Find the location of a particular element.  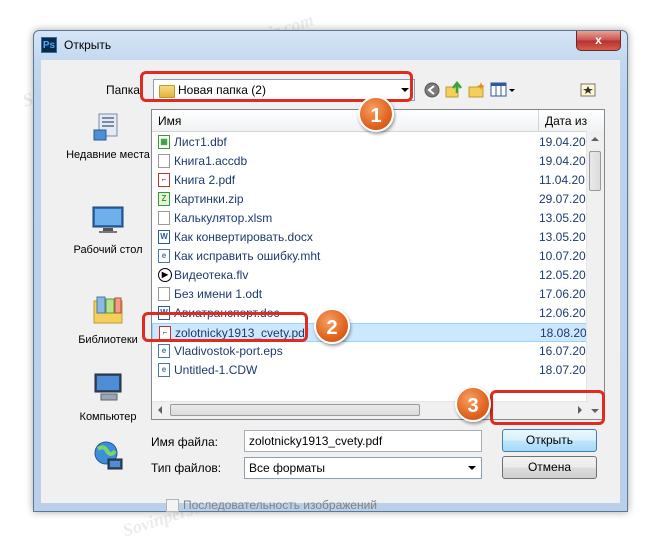

sequence-checkbox is located at coordinates (172, 505).